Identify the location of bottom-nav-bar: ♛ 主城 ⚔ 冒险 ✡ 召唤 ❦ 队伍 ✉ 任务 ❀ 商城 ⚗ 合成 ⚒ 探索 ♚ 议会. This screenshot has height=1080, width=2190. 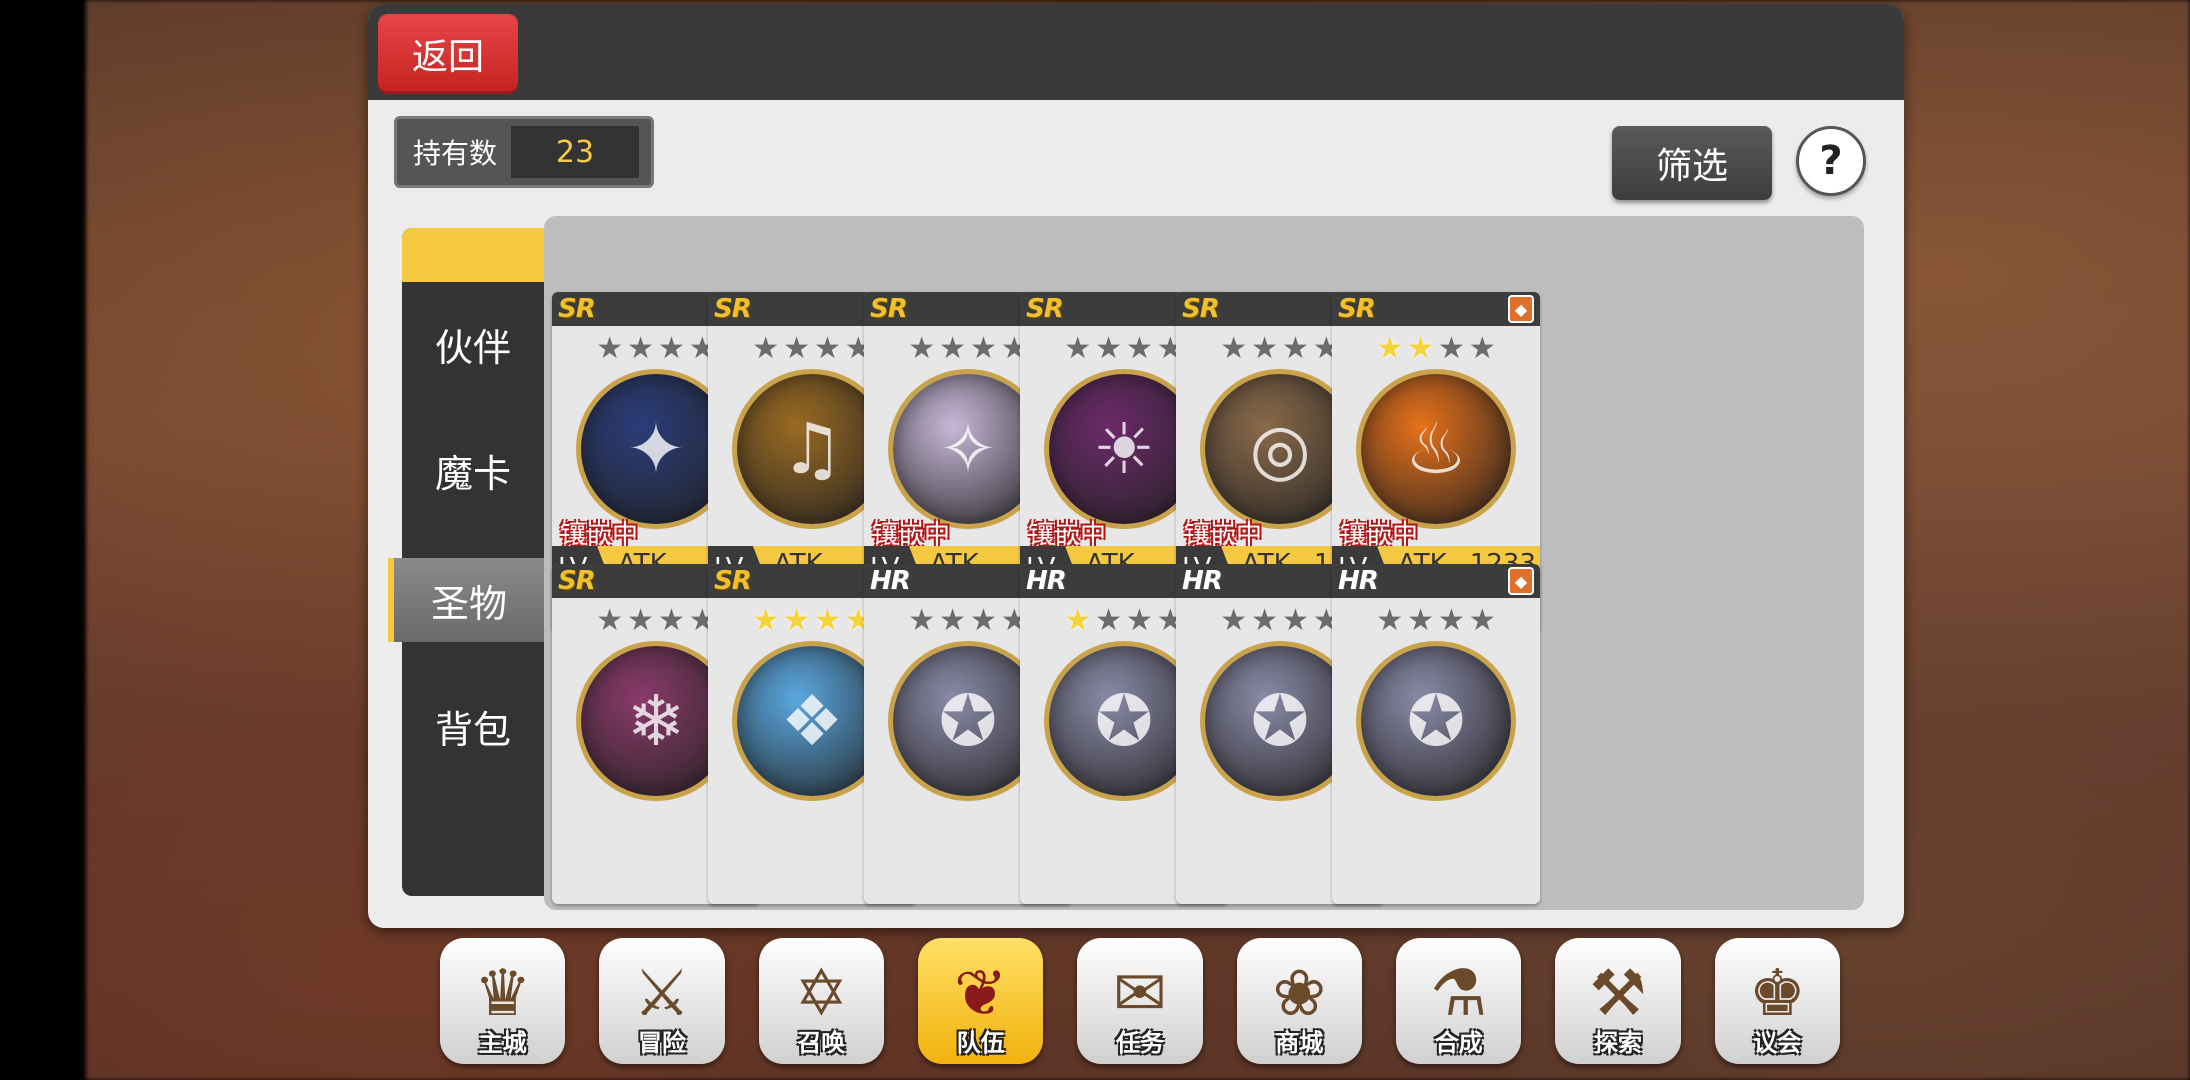
(1140, 1003).